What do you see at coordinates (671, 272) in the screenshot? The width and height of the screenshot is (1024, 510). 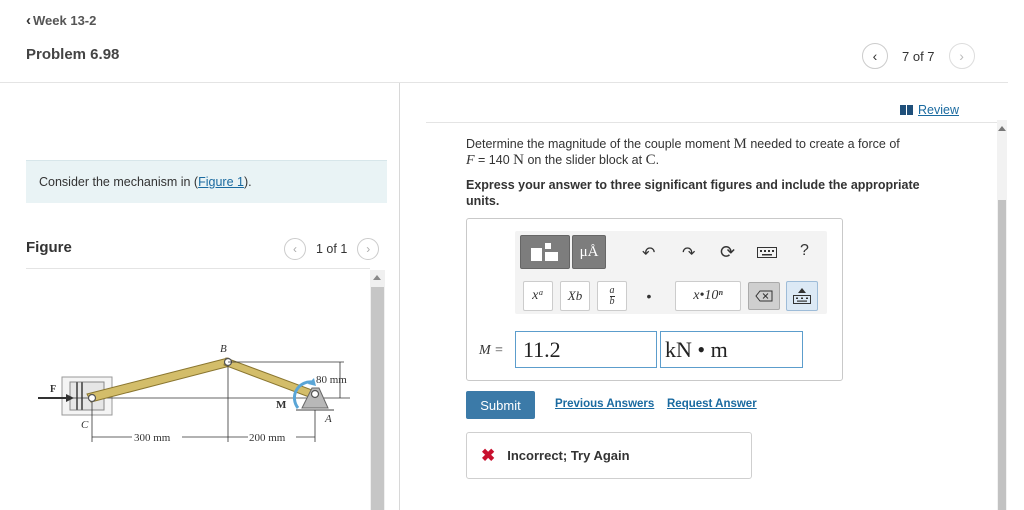 I see `math-toolbar: μÅ ↶ ↷ ⟳ ? xᵃ Xb a b • x•10ⁿ` at bounding box center [671, 272].